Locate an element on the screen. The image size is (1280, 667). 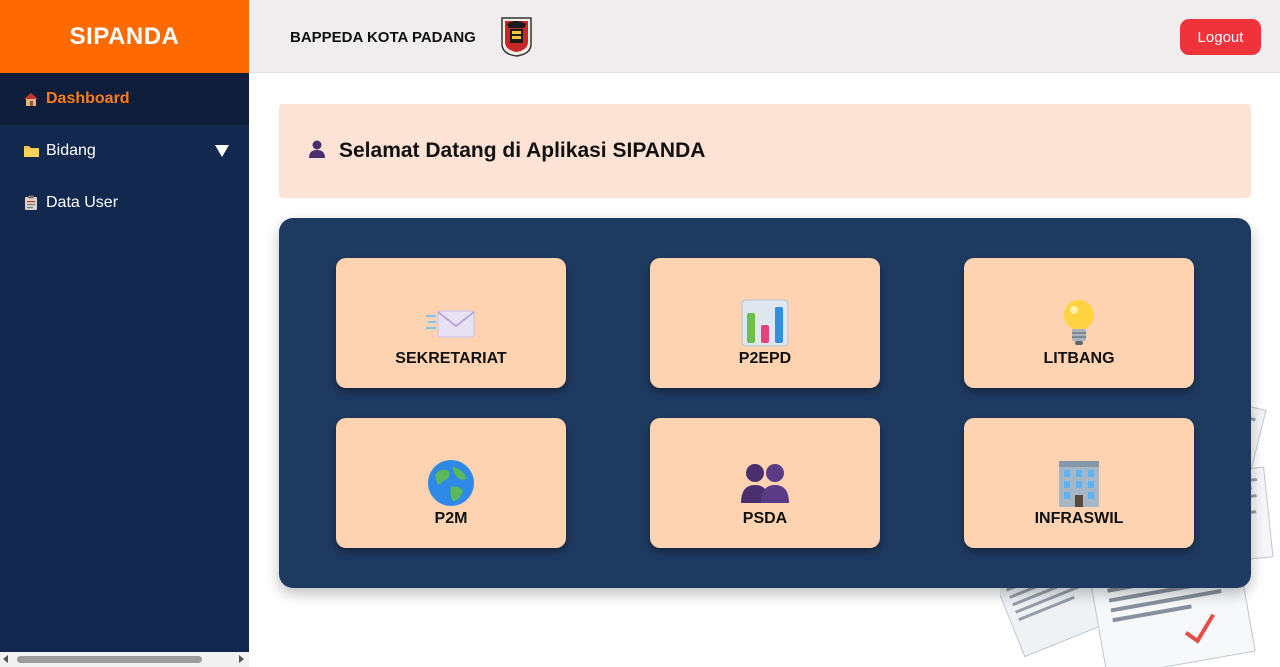
sidebar-item-dashboard: Dashboard is located at coordinates (124, 99).